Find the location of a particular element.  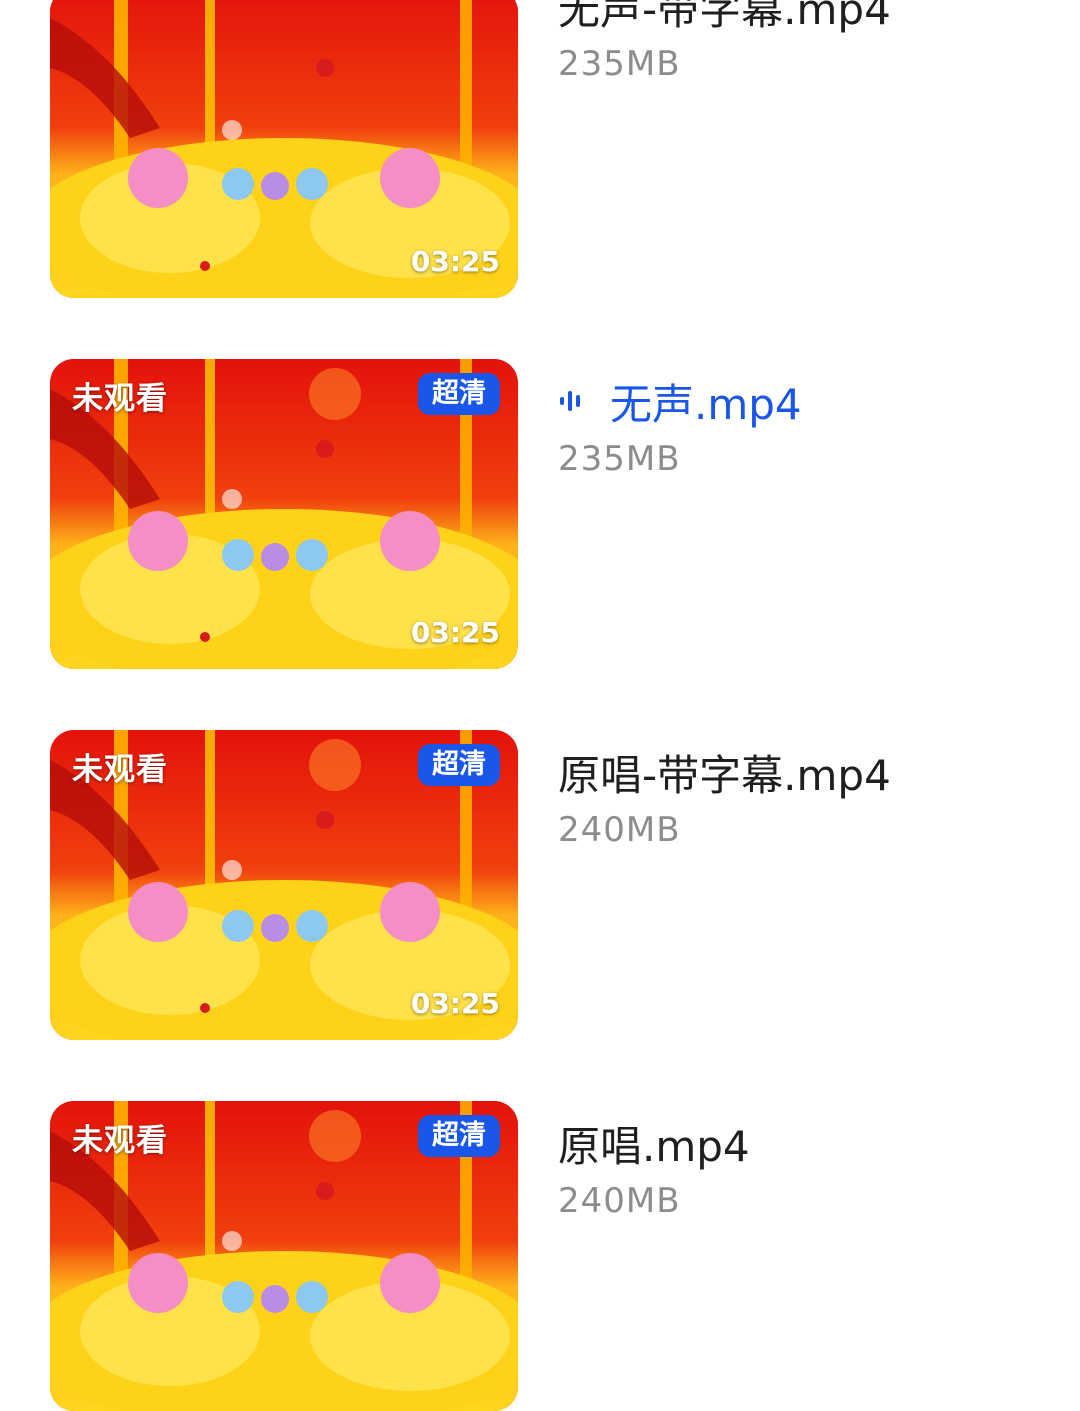

title-row: 无声-带字幕.mp4 is located at coordinates (808, 18).